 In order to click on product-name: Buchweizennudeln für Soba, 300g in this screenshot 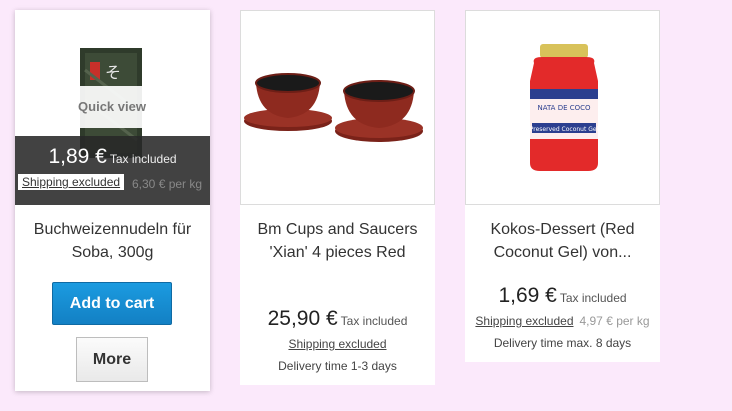, I will do `click(112, 241)`.